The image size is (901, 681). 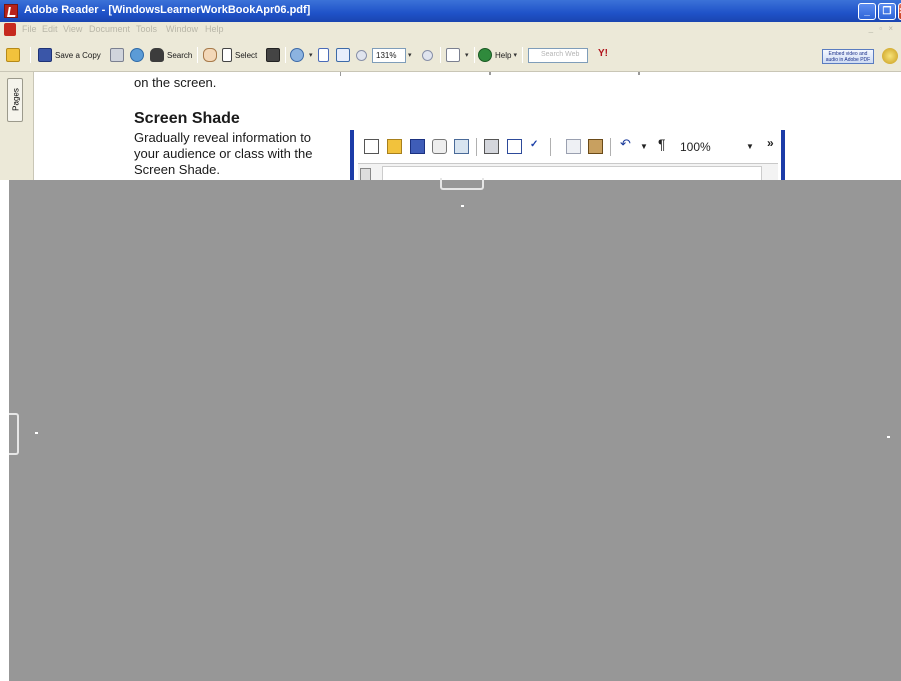 What do you see at coordinates (11, 11) in the screenshot?
I see `adobe-reader-icon` at bounding box center [11, 11].